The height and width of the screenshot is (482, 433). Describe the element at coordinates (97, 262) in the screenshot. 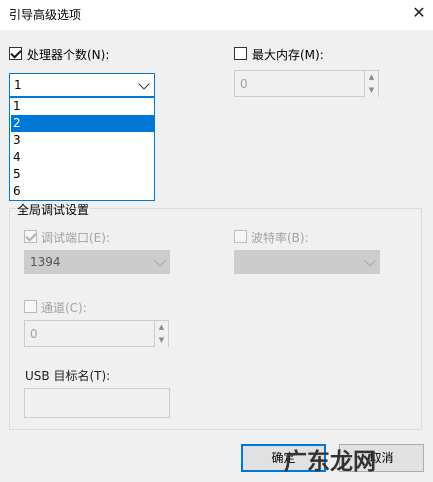

I see `debug-port-combo: 1394` at that location.